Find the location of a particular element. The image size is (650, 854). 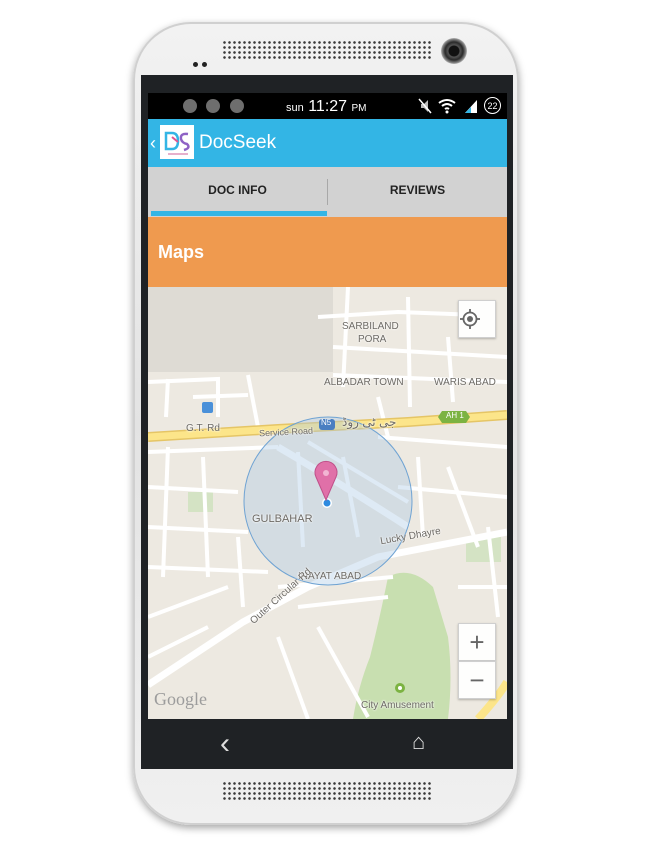

front-camera is located at coordinates (454, 51).